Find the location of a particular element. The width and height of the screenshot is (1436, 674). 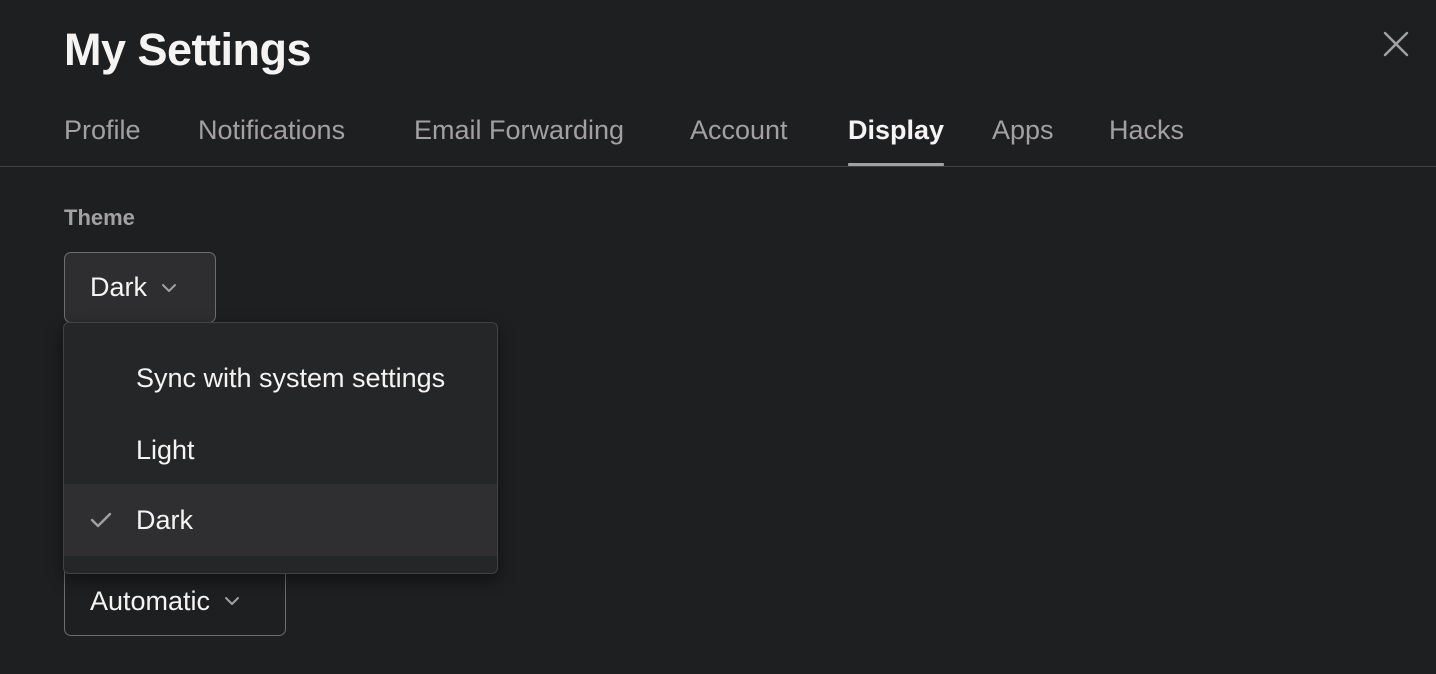

close-icon is located at coordinates (1396, 46).